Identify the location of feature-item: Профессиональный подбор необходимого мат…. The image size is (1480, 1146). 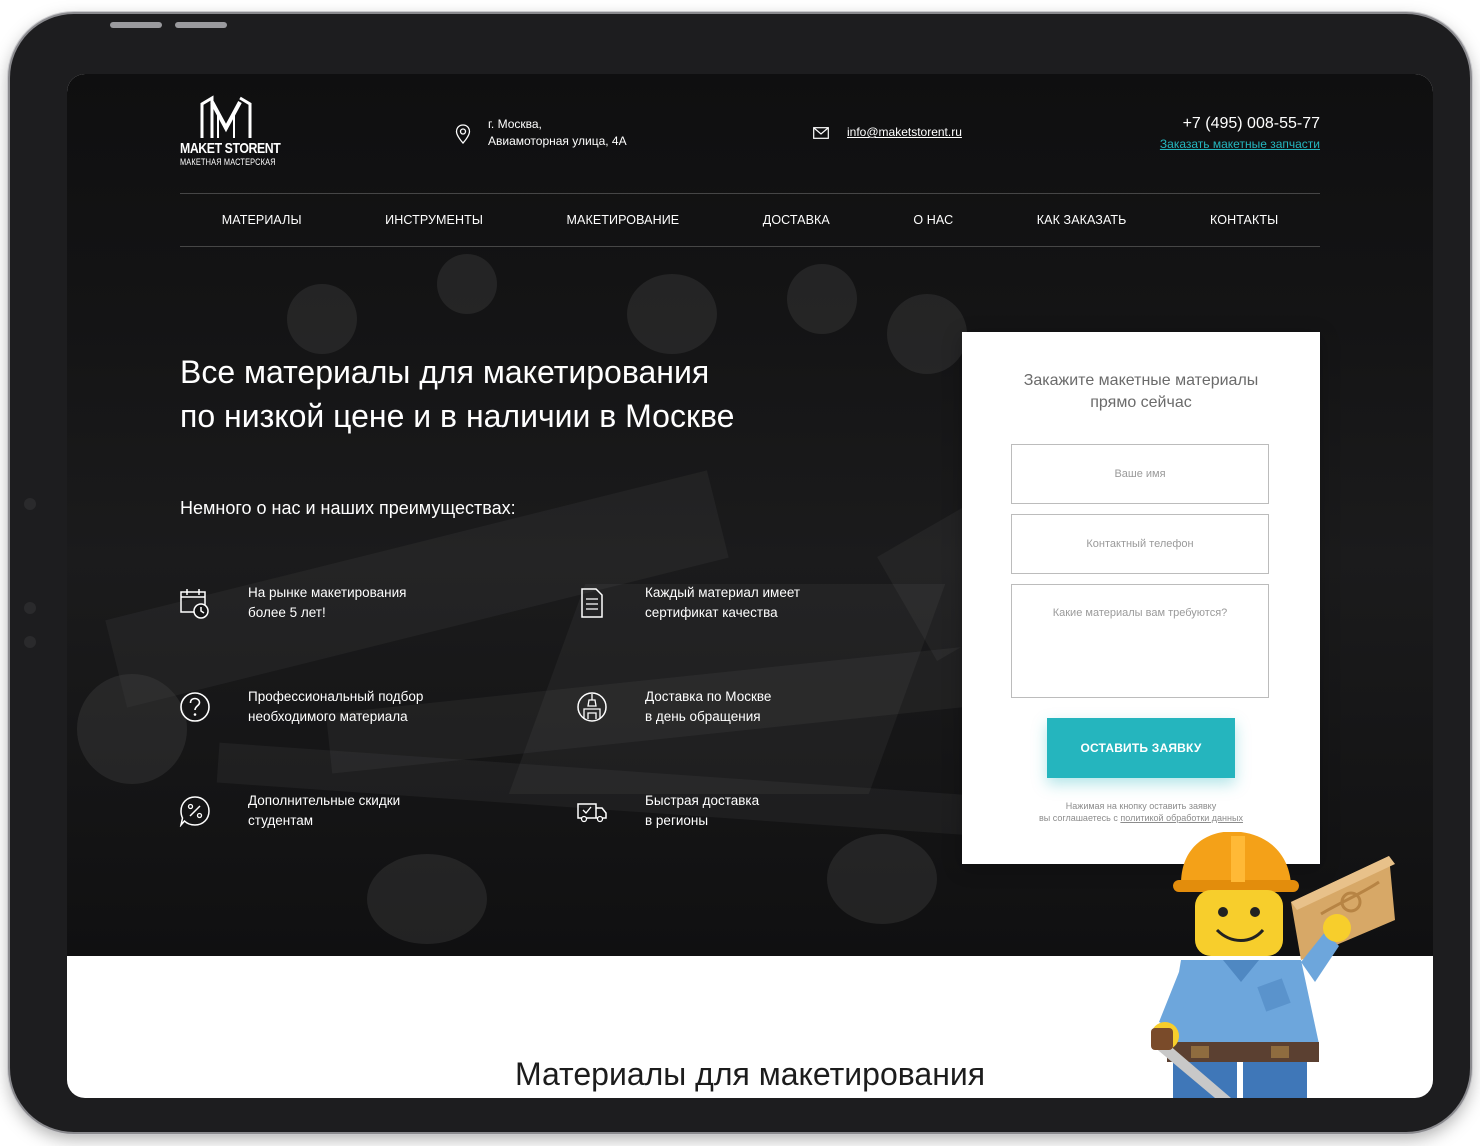
(335, 707).